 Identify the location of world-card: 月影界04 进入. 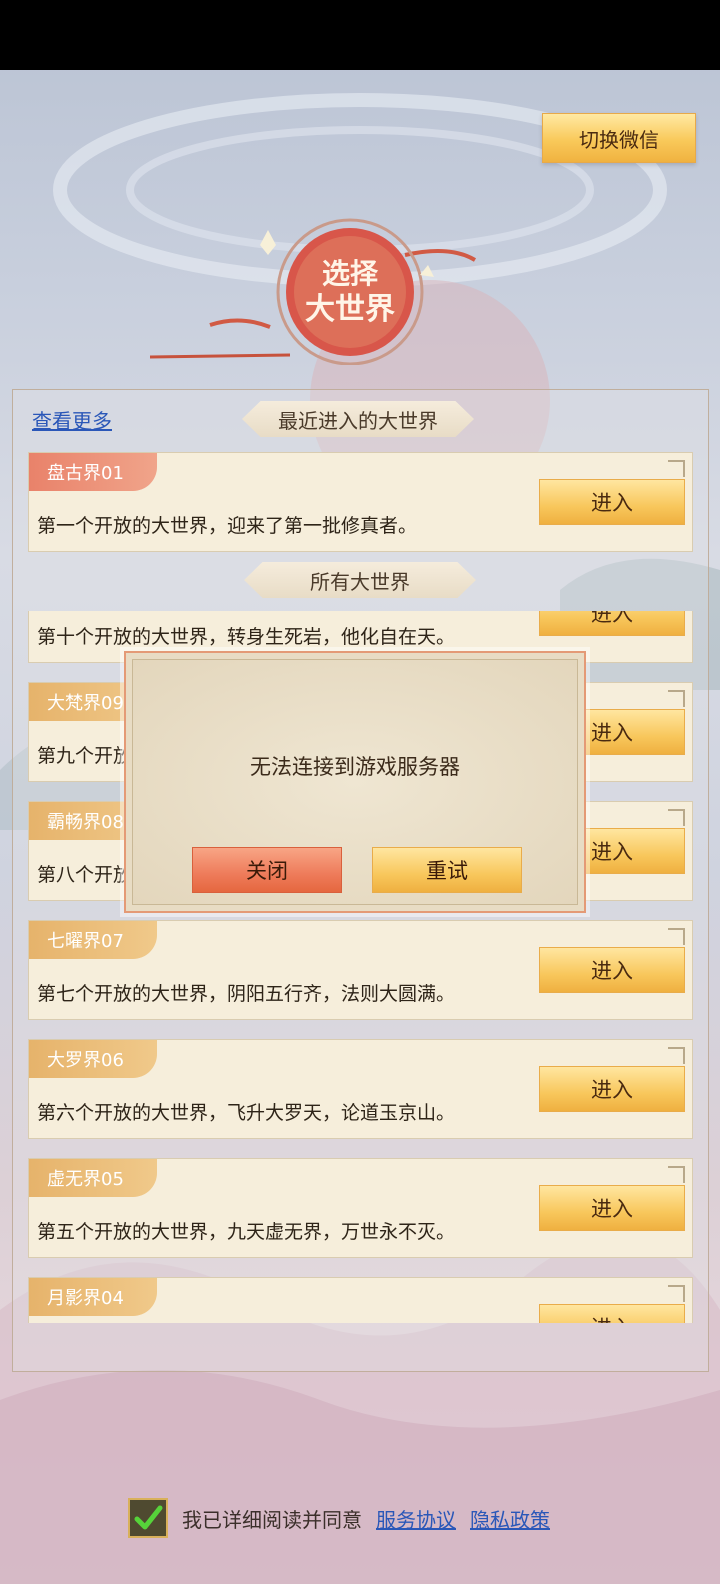
(360, 1300).